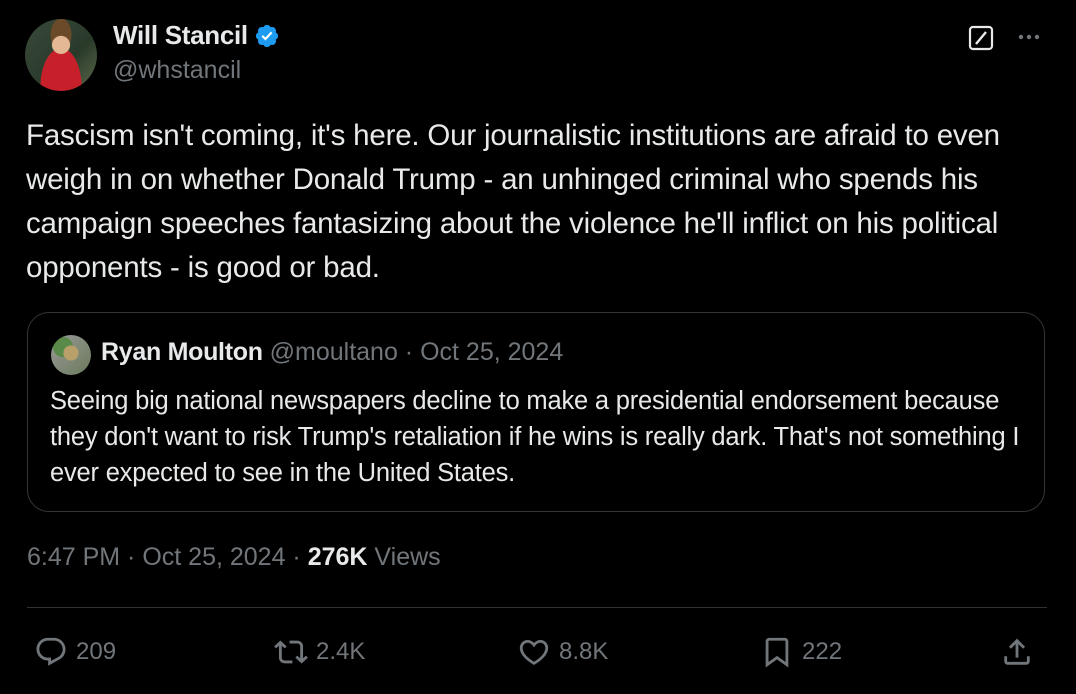 The height and width of the screenshot is (694, 1076). What do you see at coordinates (341, 651) in the screenshot?
I see `repost-count: 2.4K` at bounding box center [341, 651].